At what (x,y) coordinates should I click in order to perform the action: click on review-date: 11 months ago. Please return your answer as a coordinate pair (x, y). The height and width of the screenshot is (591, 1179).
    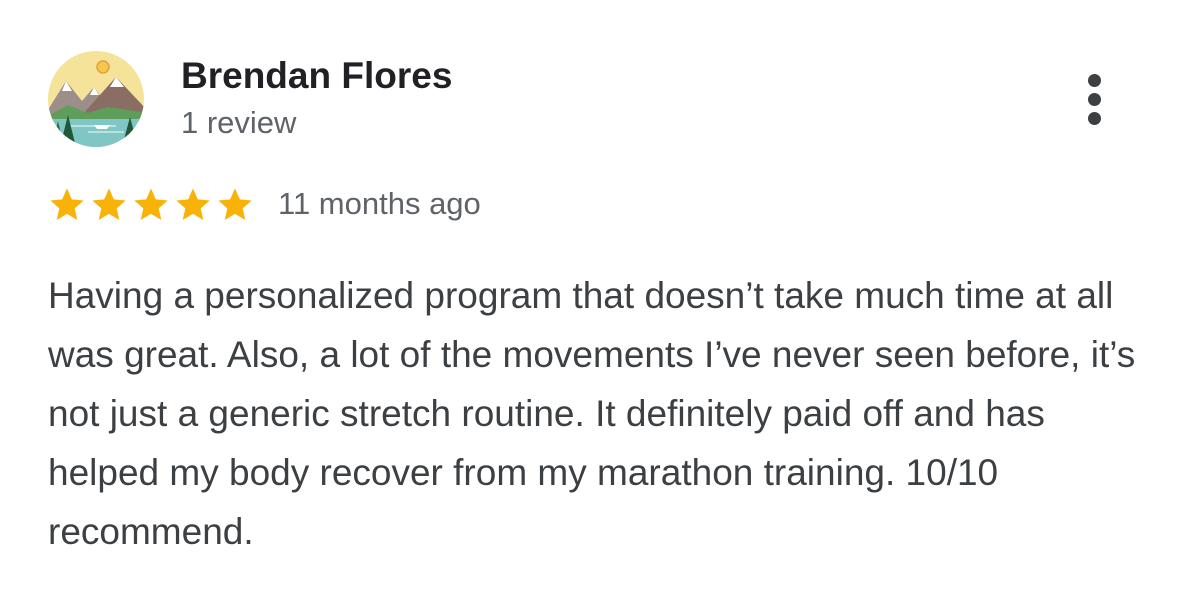
    Looking at the image, I should click on (379, 203).